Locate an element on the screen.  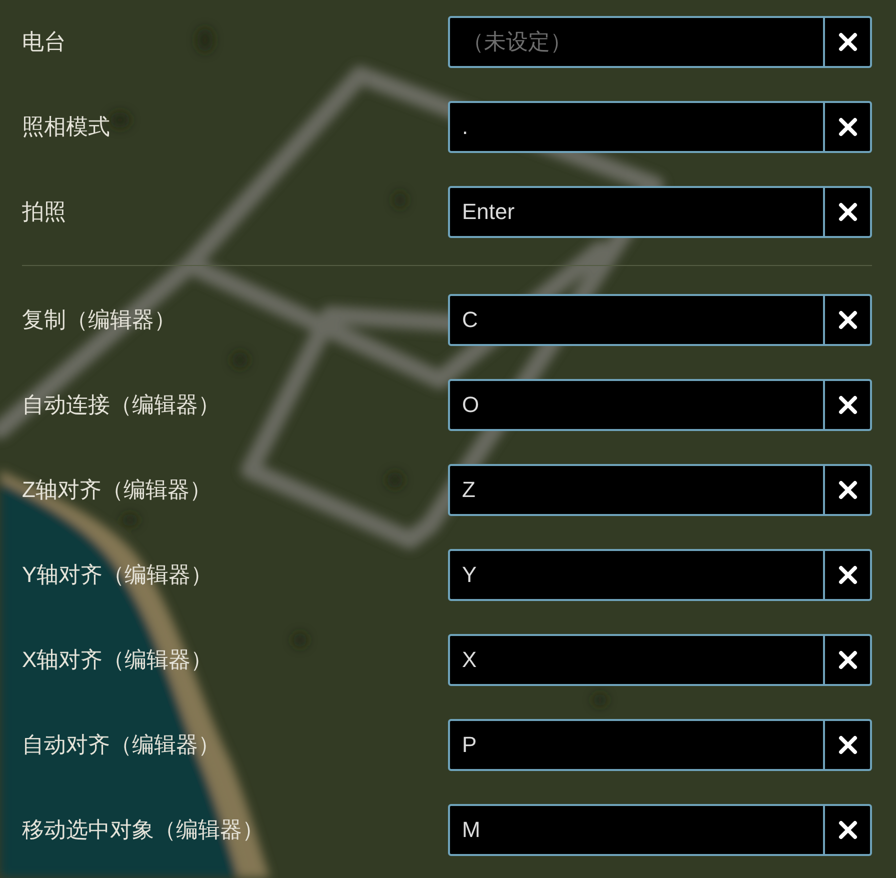
key-field: . is located at coordinates (636, 127).